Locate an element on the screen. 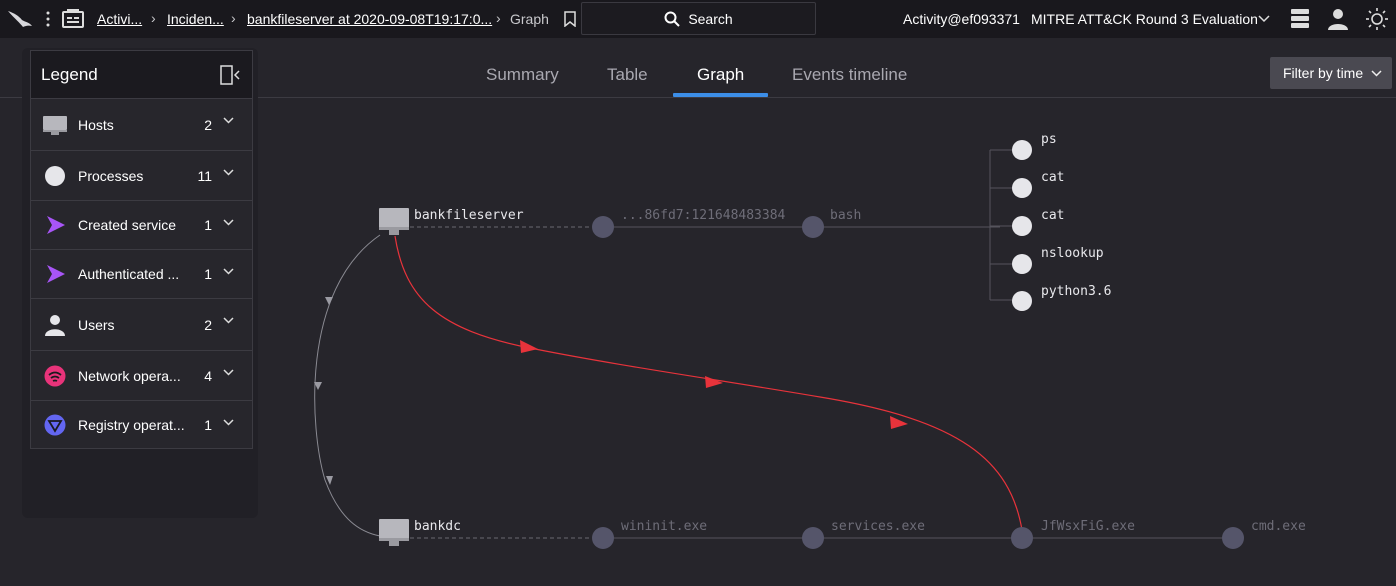 Image resolution: width=1396 pixels, height=586 pixels. process-label: JfWsxFiG.exe is located at coordinates (1088, 526).